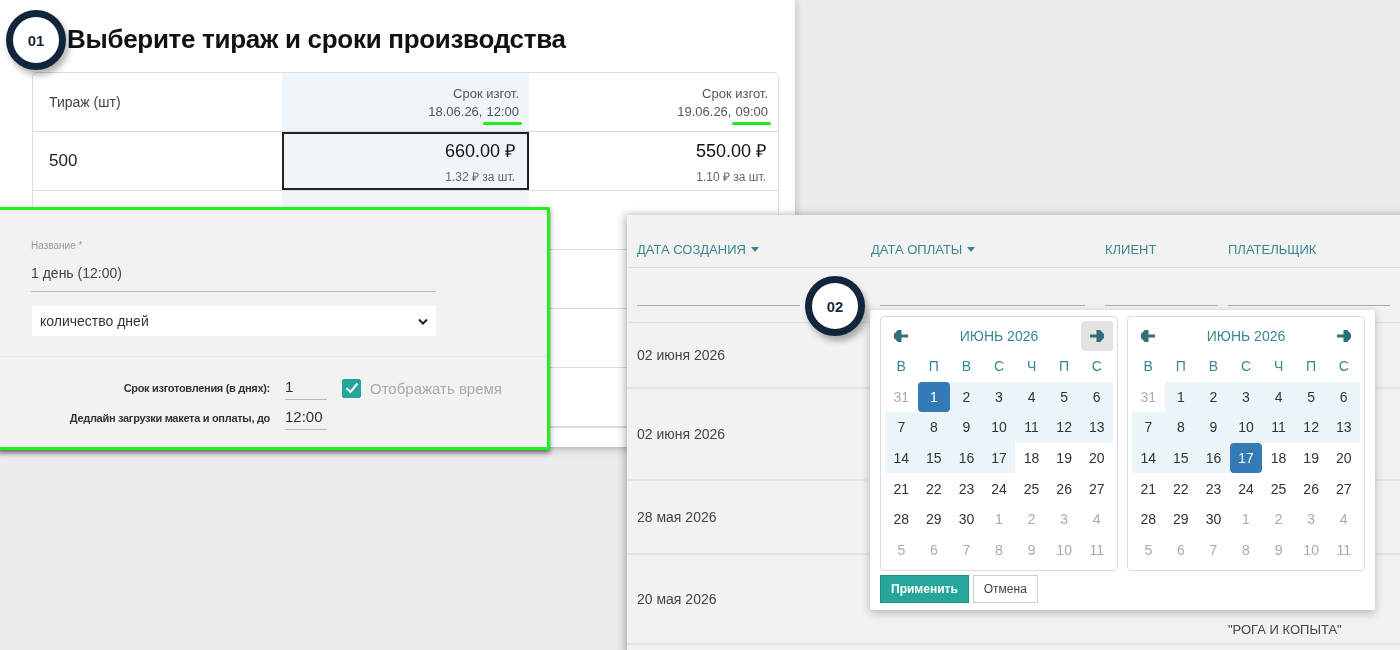  I want to click on next-month-button, so click(1097, 336).